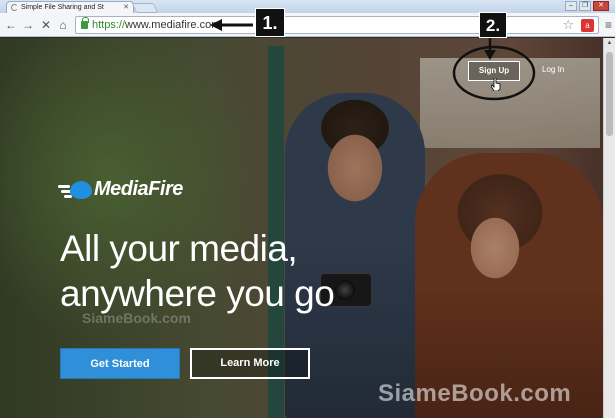  Describe the element at coordinates (145, 8) in the screenshot. I see `new-tab-button` at that location.